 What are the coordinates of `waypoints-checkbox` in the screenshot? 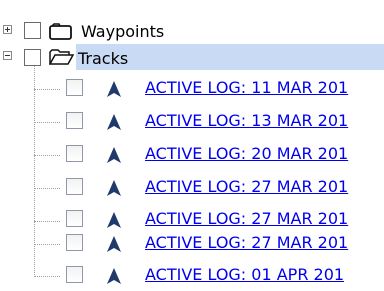 It's located at (32, 30).